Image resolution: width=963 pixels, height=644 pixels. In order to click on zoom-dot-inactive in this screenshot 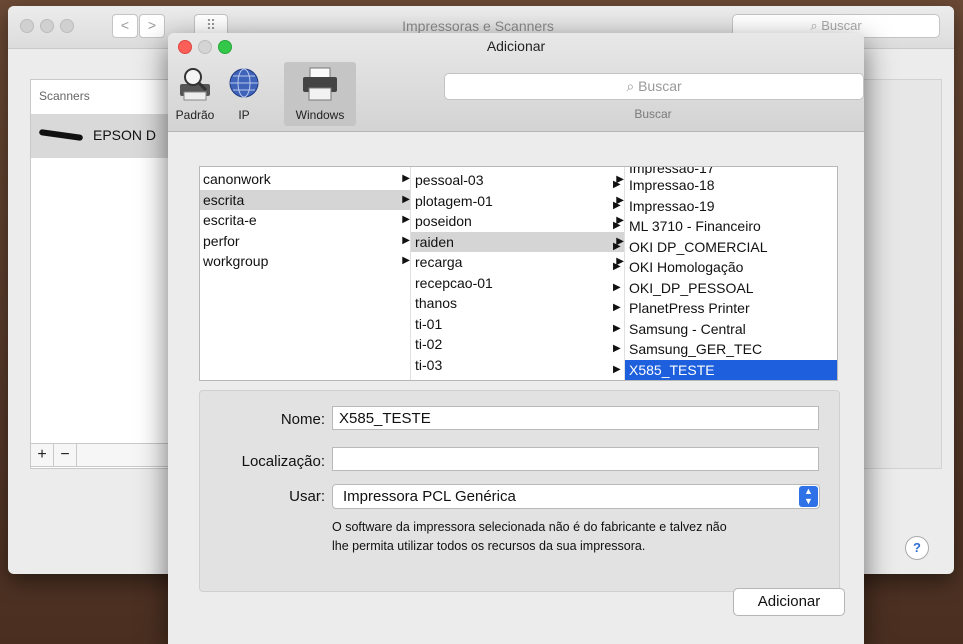, I will do `click(67, 26)`.